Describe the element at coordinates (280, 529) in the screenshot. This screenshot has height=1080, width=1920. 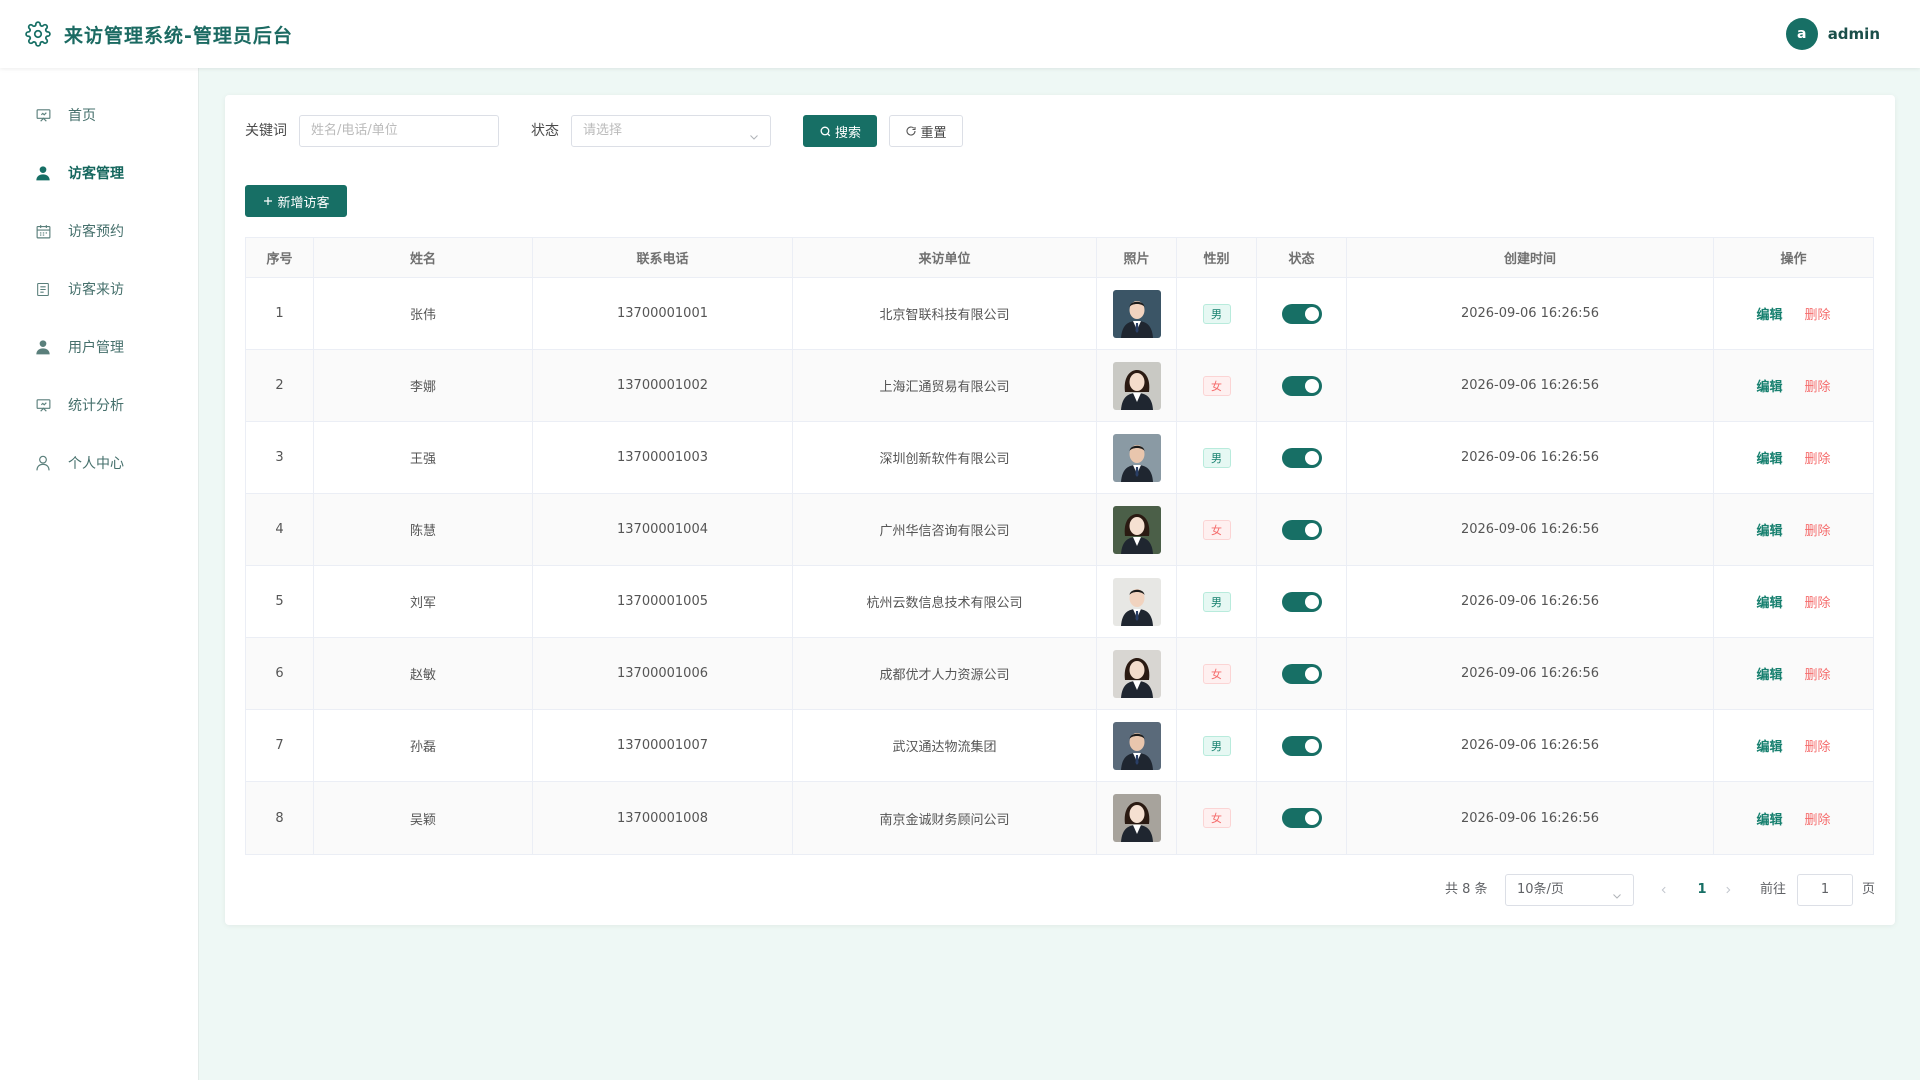
I see `row-index: 4` at that location.